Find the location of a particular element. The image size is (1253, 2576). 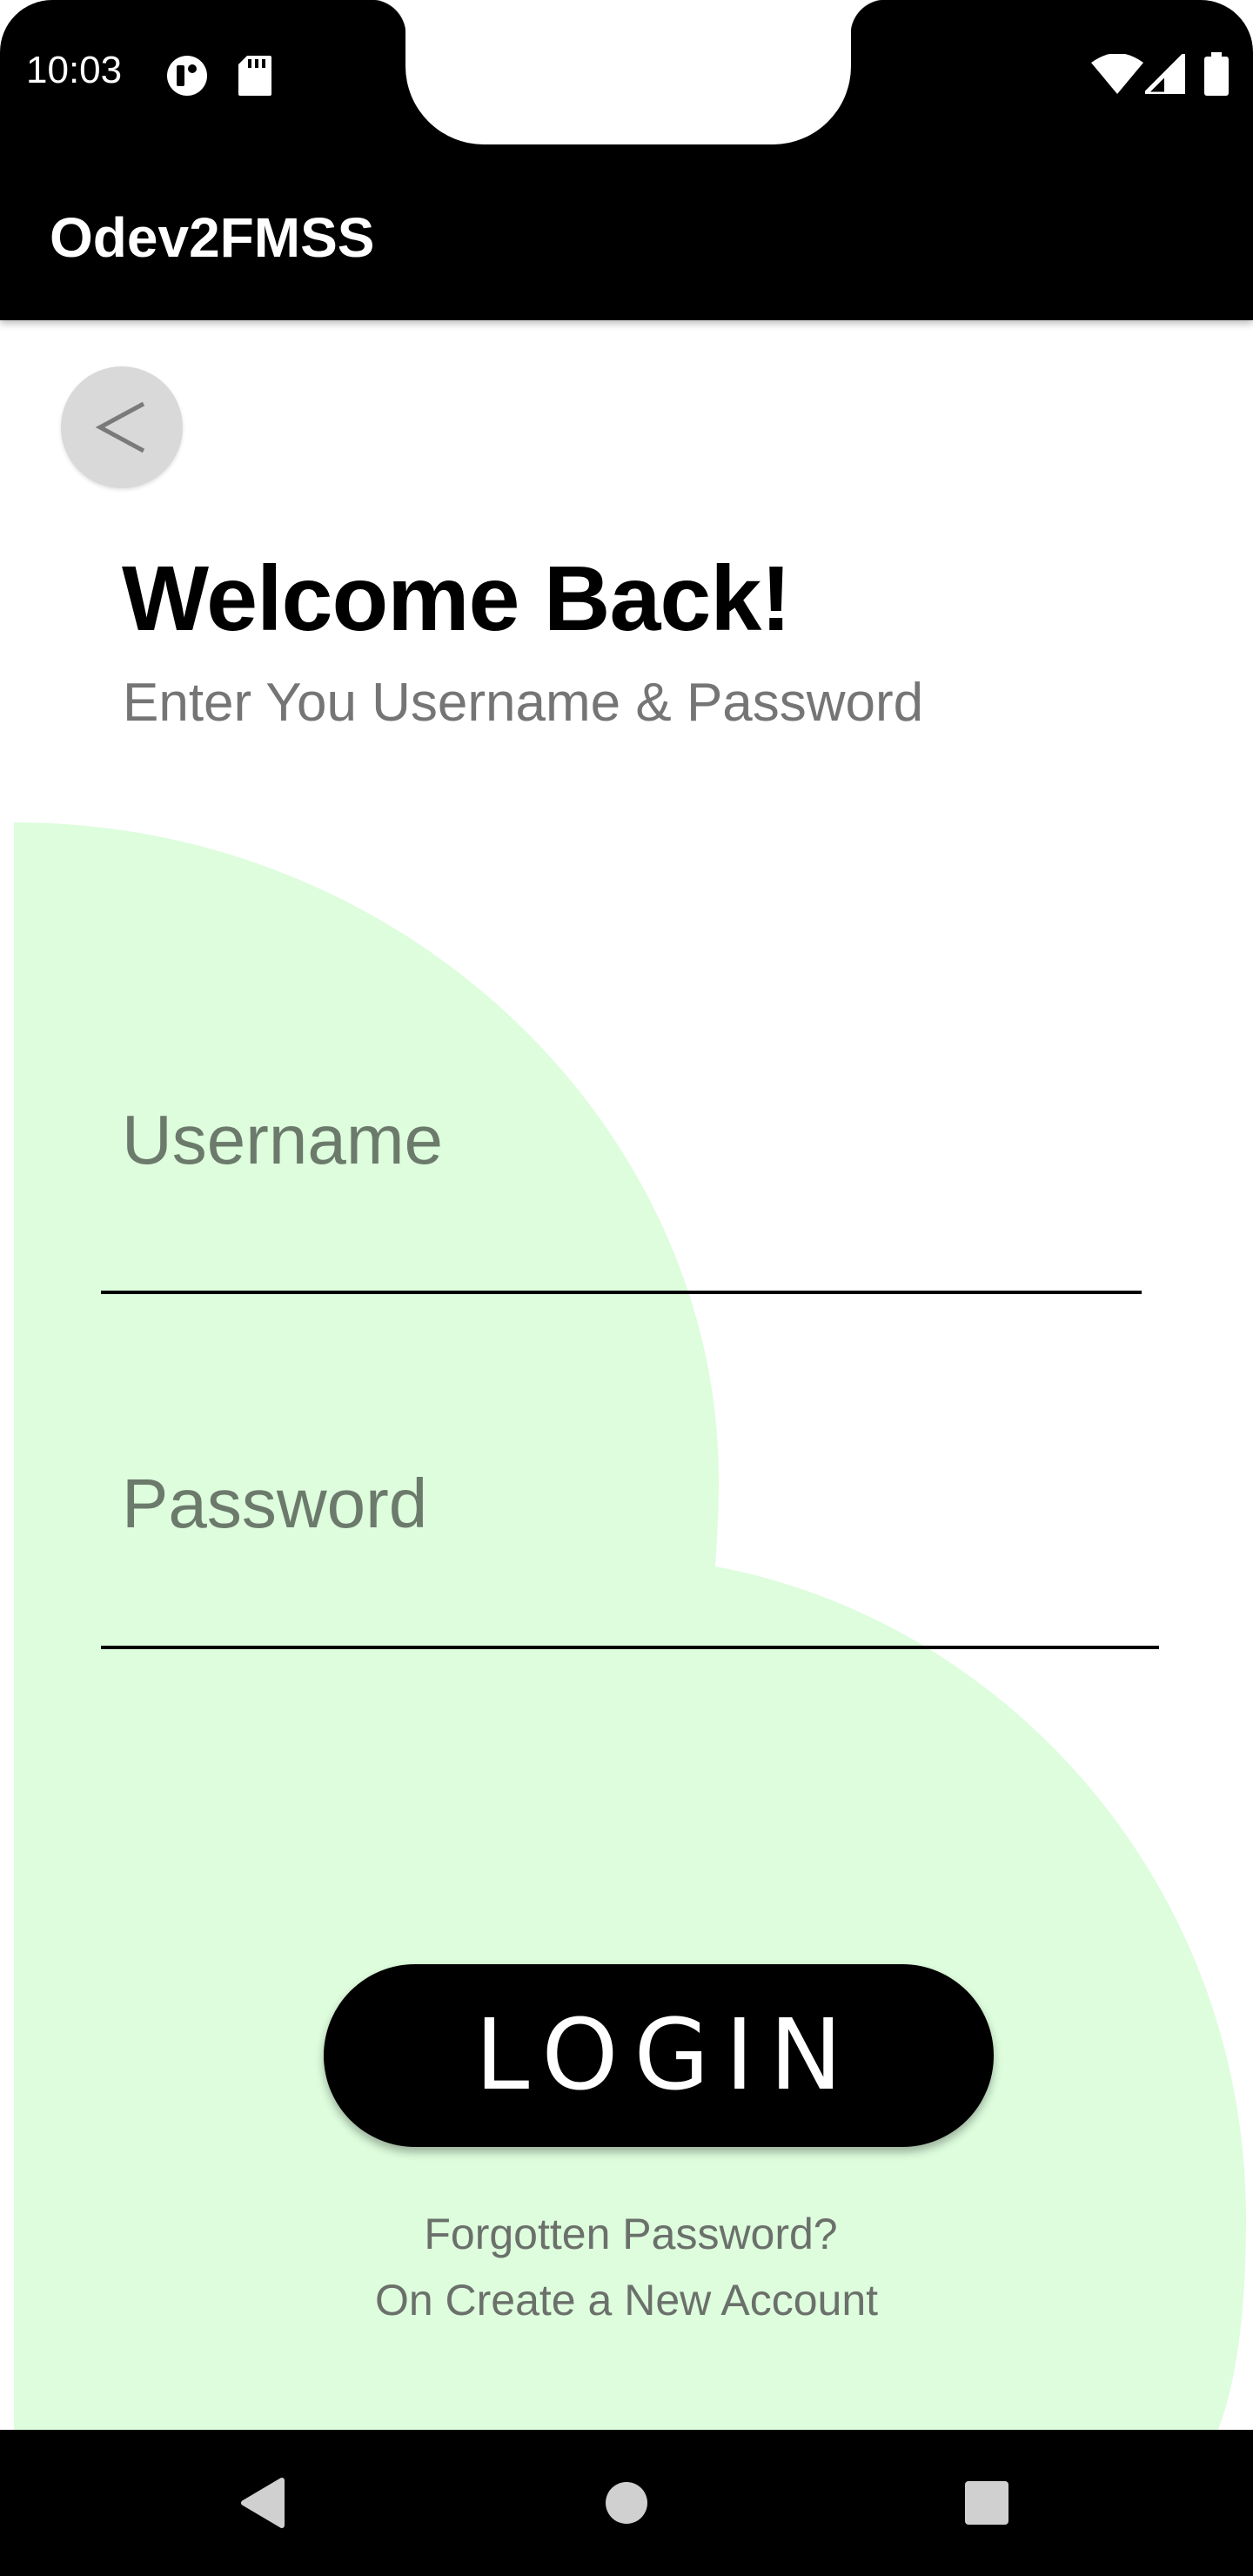

username-input is located at coordinates (631, 1140).